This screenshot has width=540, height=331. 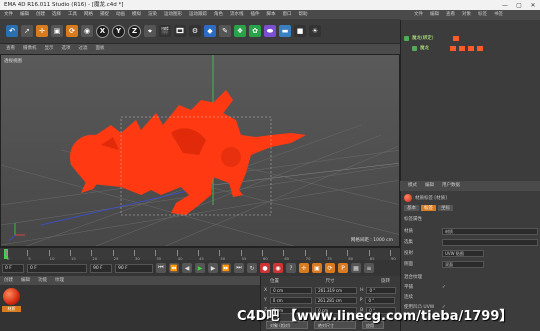 I want to click on menu-pipeline: 流水线, so click(x=237, y=14).